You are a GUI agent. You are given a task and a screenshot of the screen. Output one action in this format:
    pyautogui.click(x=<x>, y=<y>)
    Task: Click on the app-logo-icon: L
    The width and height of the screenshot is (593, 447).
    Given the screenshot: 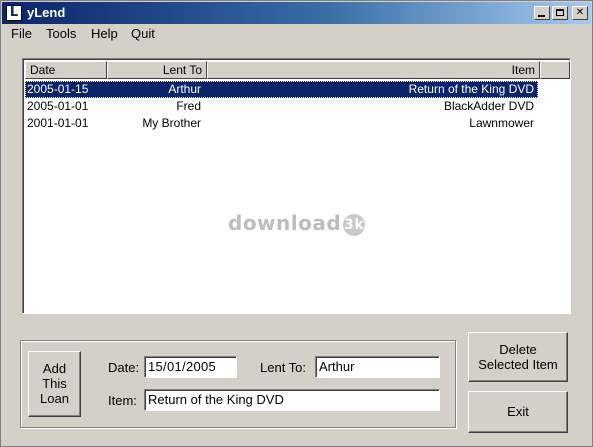 What is the action you would take?
    pyautogui.click(x=14, y=13)
    